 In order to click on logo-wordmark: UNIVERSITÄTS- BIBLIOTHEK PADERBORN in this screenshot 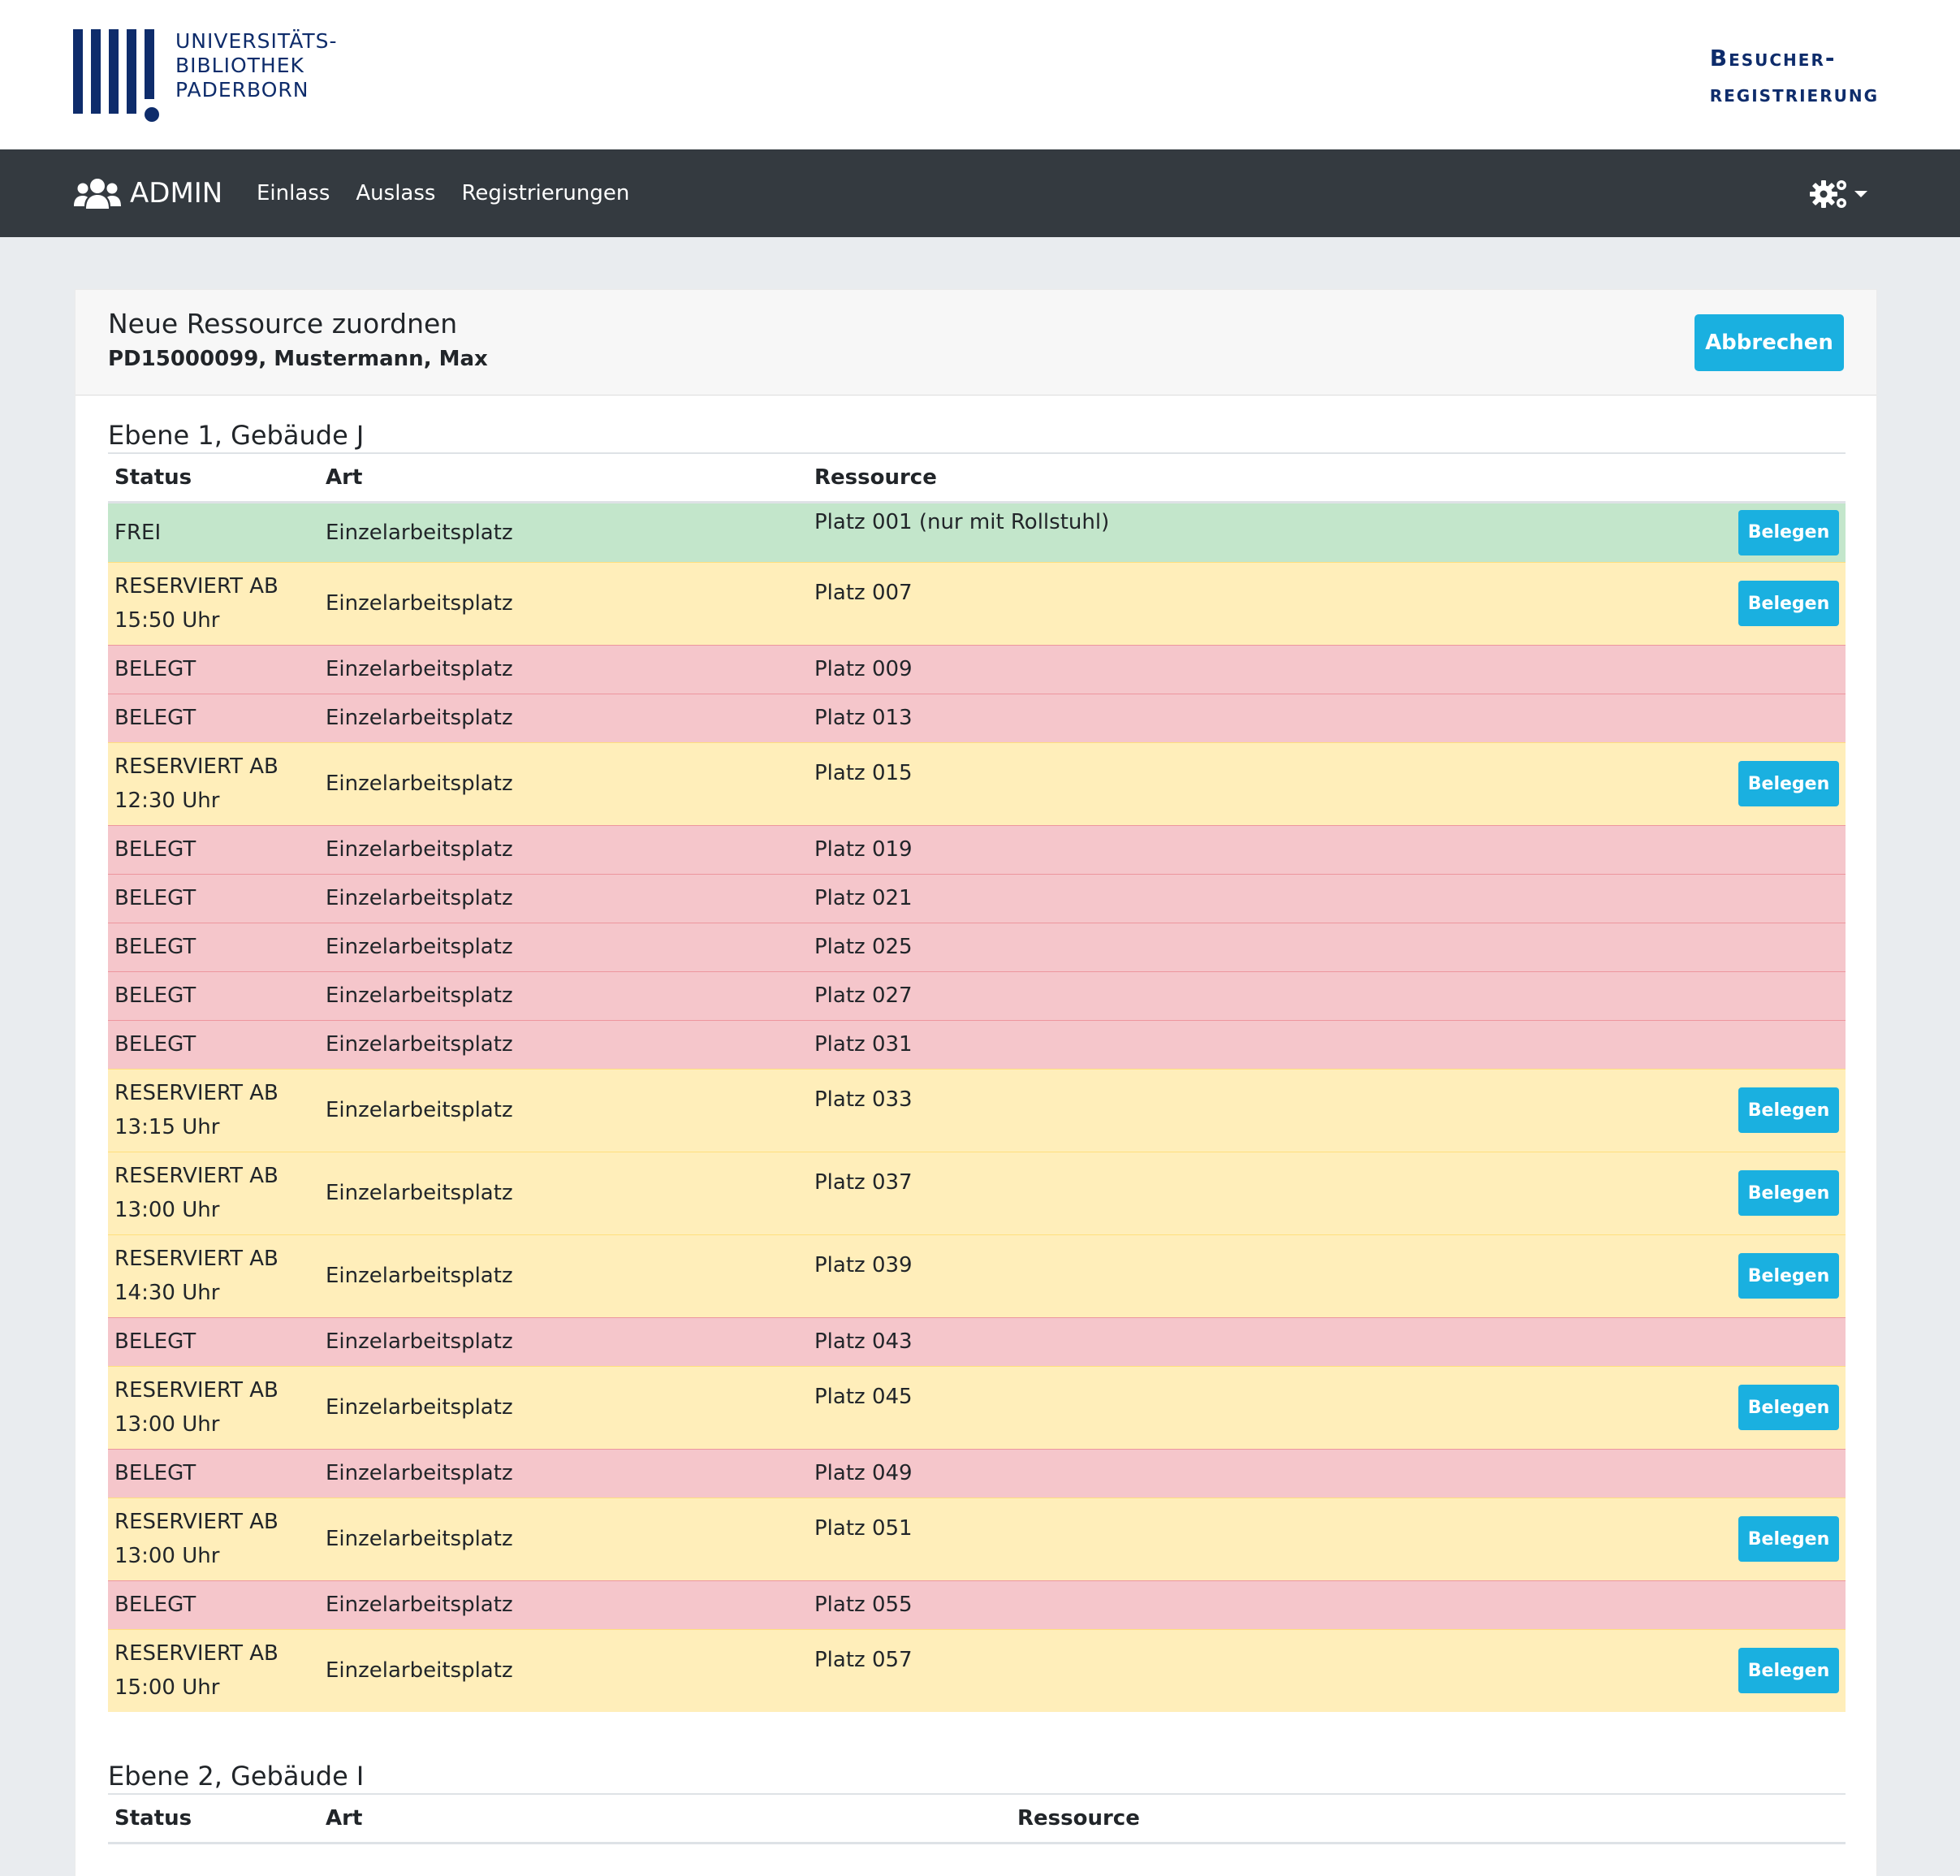, I will do `click(256, 65)`.